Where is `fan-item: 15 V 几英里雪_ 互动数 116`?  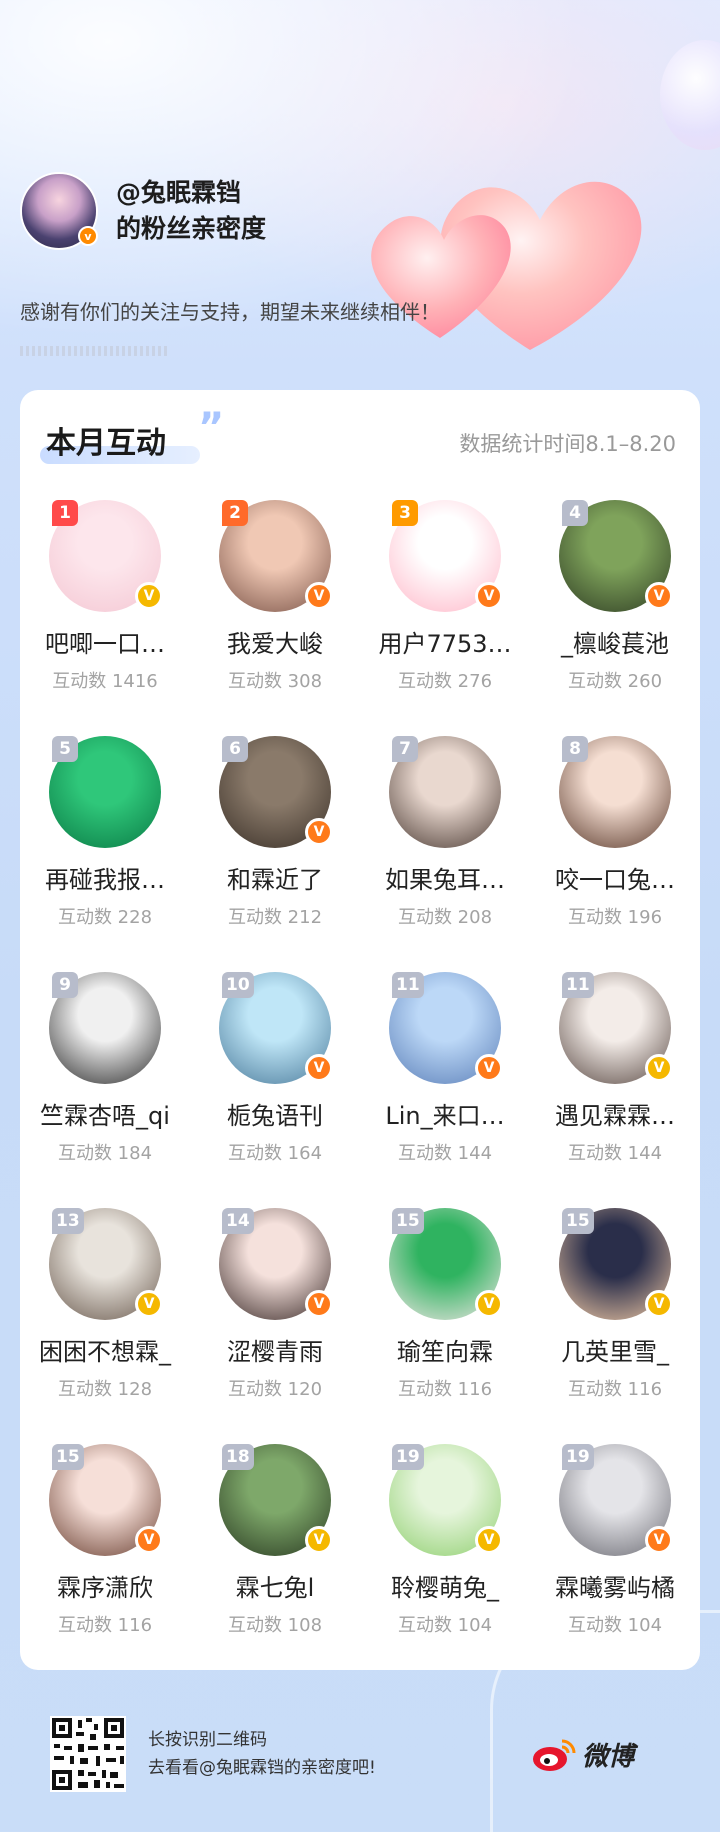
fan-item: 15 V 几英里雪_ 互动数 116 is located at coordinates (615, 1326).